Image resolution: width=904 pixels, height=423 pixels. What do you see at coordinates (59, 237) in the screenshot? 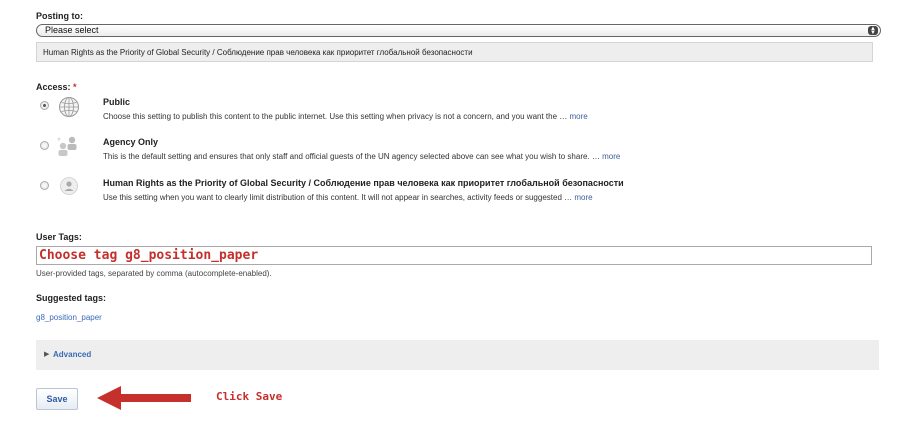
I see `user-tags-label: User Tags:` at bounding box center [59, 237].